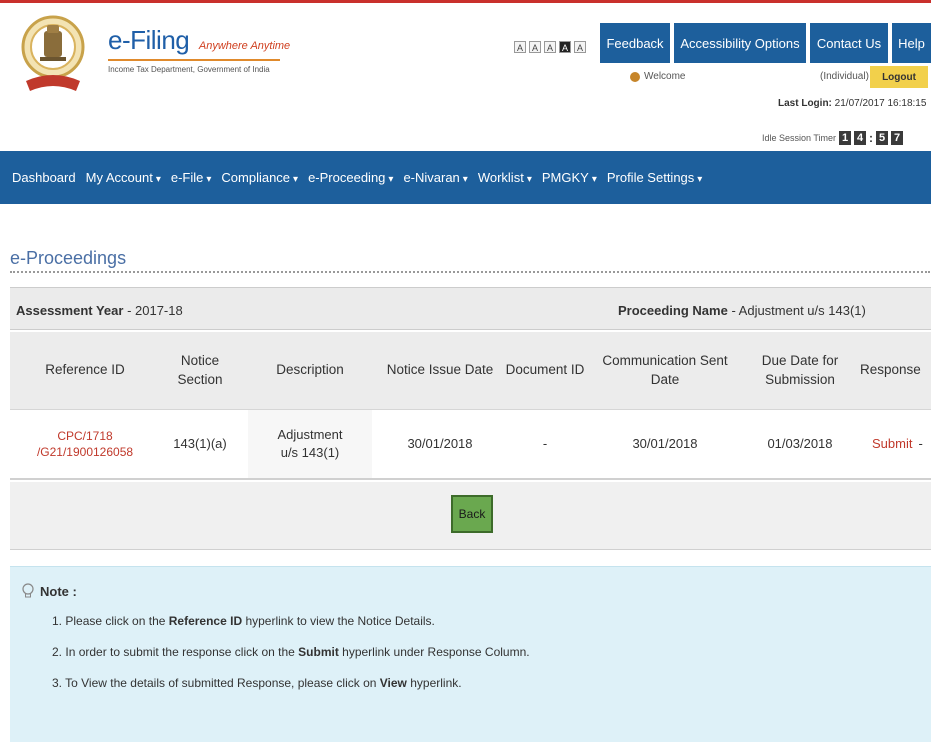 The height and width of the screenshot is (742, 931). What do you see at coordinates (85, 435) in the screenshot?
I see `reference-id-line: CPC/1718` at bounding box center [85, 435].